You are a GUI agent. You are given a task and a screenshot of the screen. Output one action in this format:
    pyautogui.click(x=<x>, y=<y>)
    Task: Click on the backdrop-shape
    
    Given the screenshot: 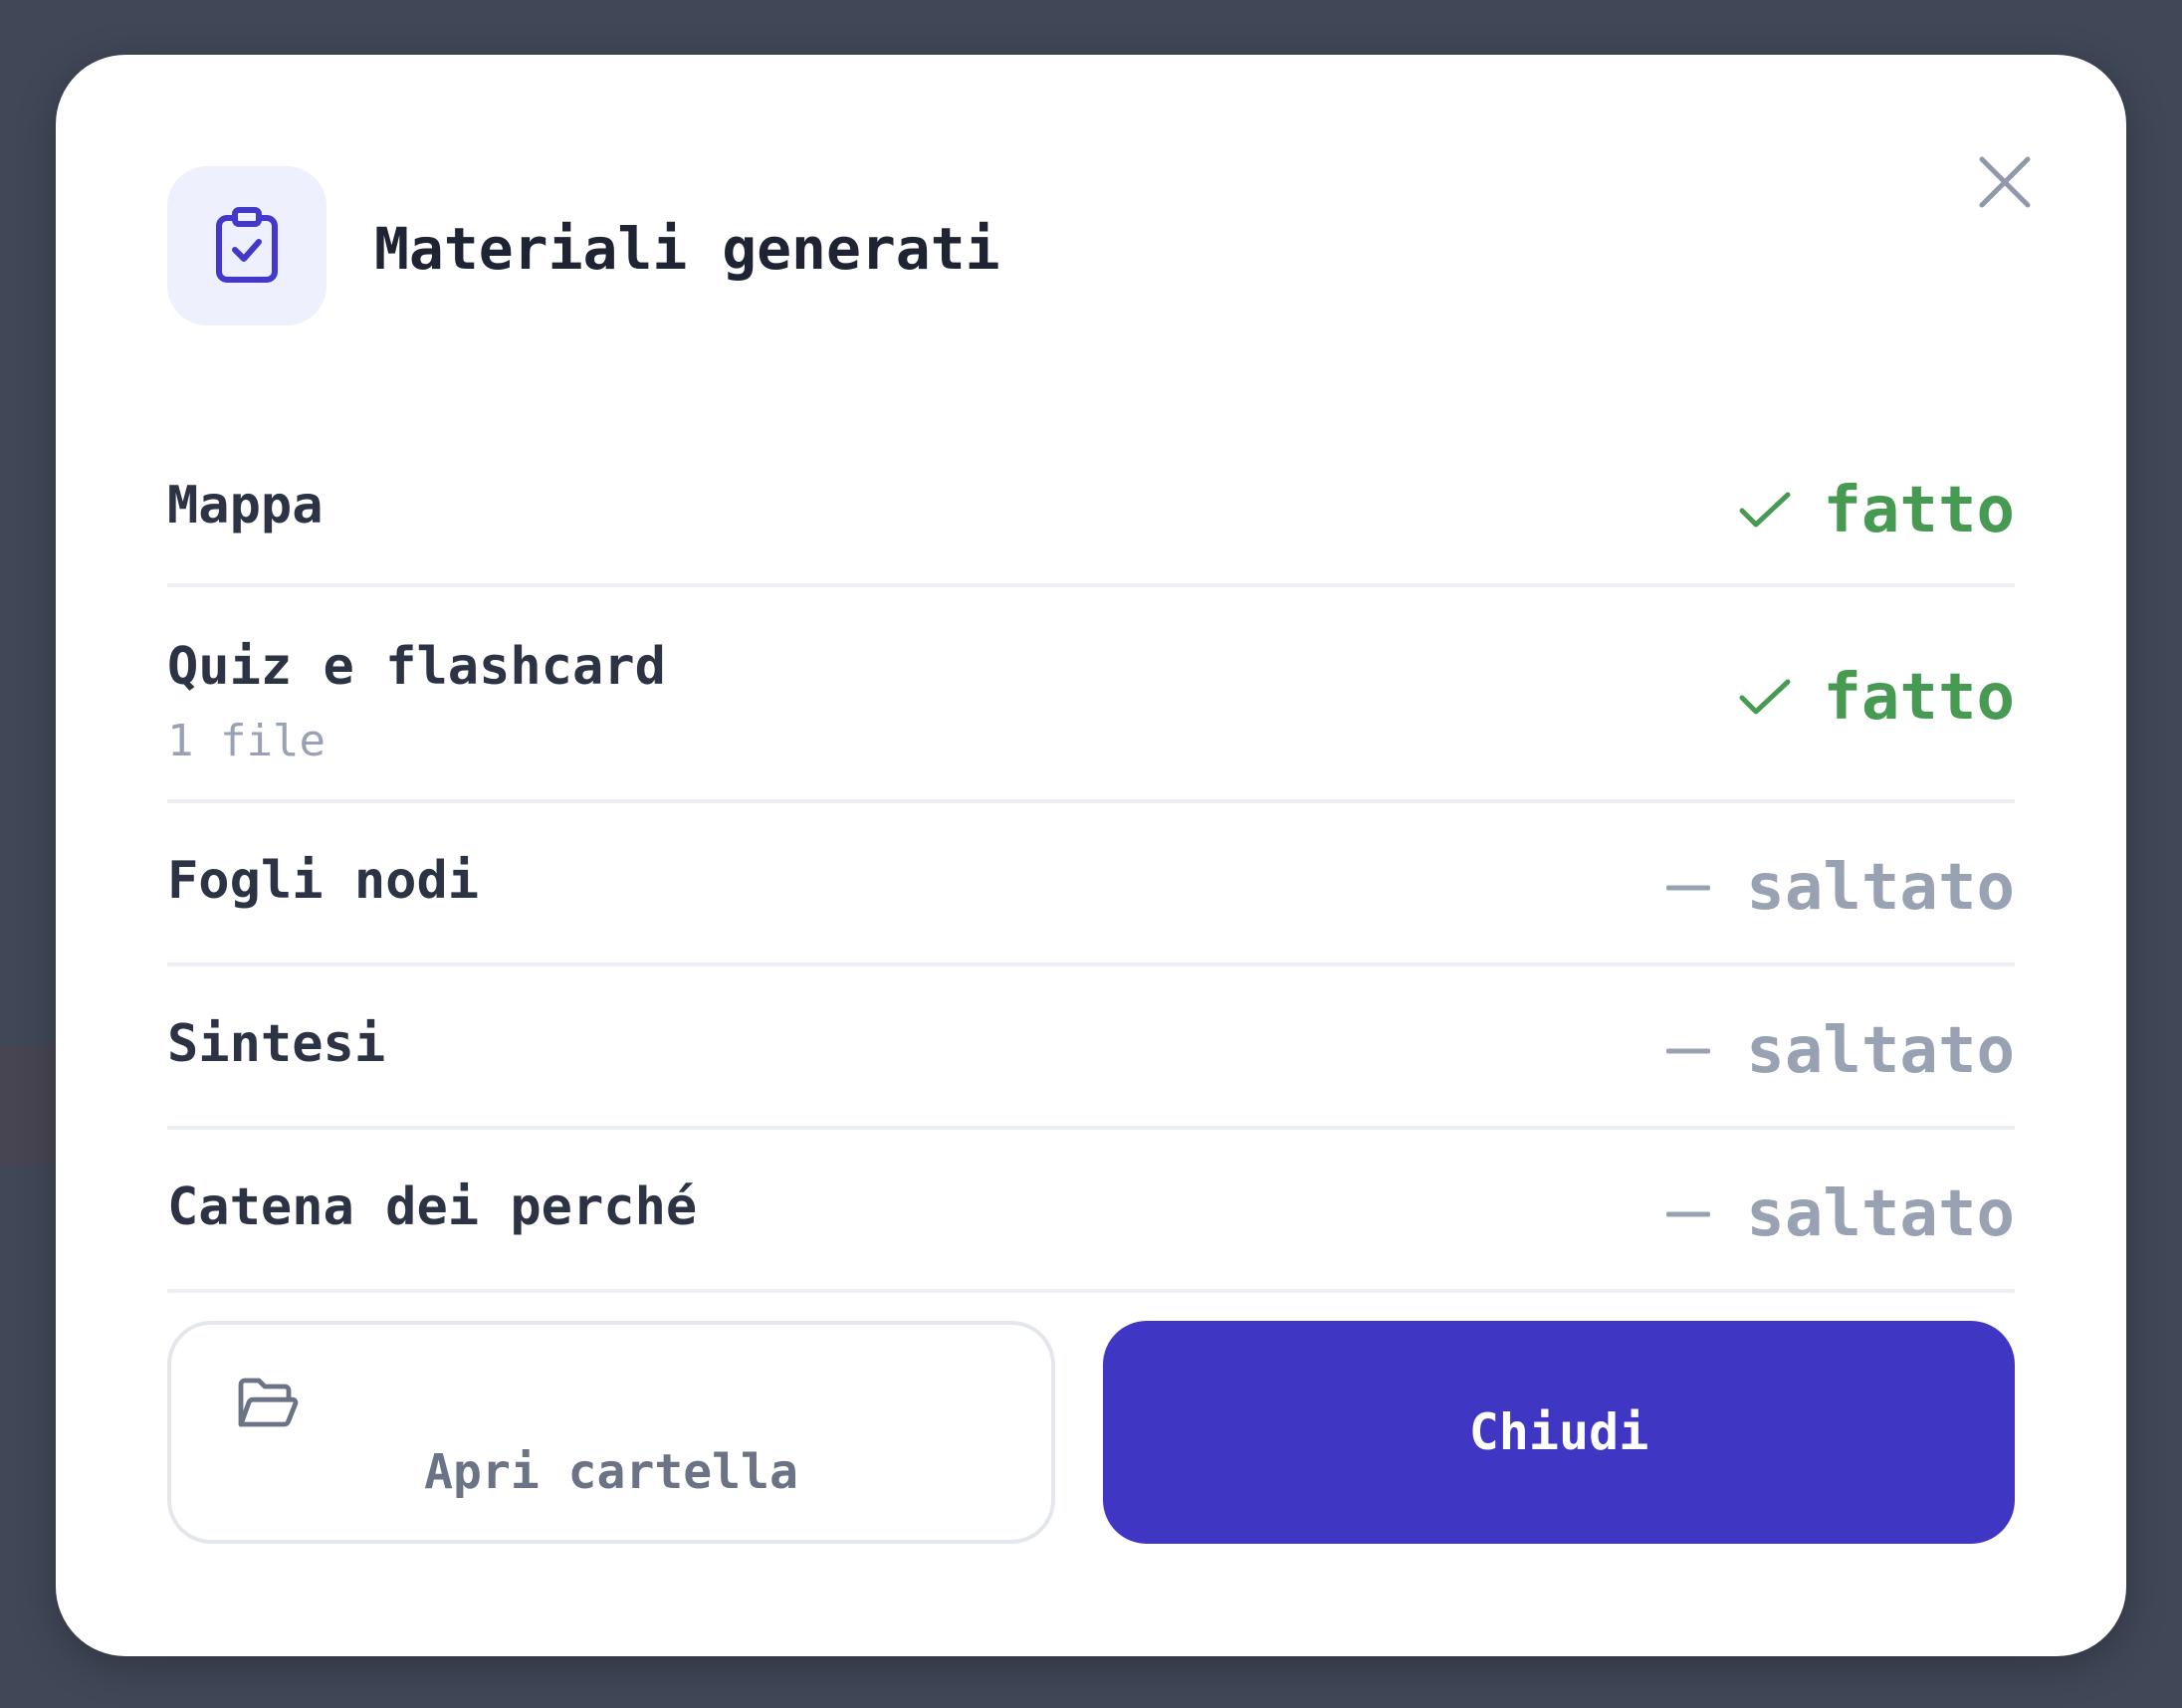 What is the action you would take?
    pyautogui.click(x=28, y=1105)
    